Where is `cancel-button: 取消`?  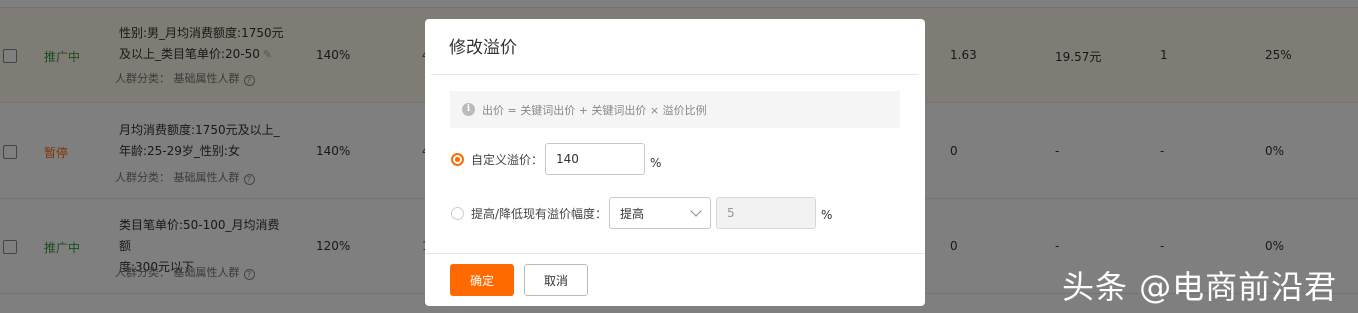 cancel-button: 取消 is located at coordinates (556, 280).